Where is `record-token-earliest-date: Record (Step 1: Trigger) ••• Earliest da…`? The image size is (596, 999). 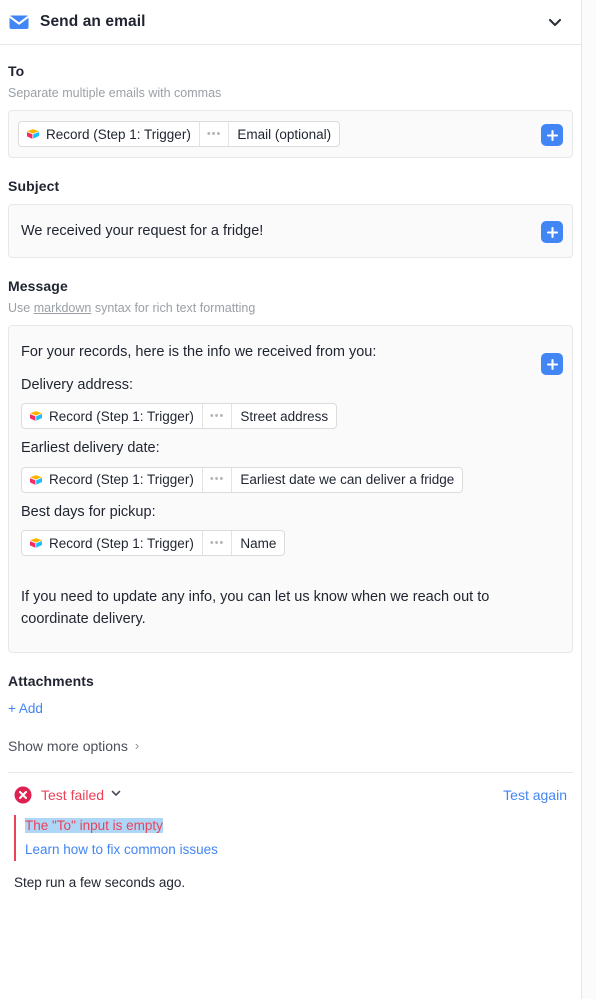
record-token-earliest-date: Record (Step 1: Trigger) ••• Earliest da… is located at coordinates (242, 479).